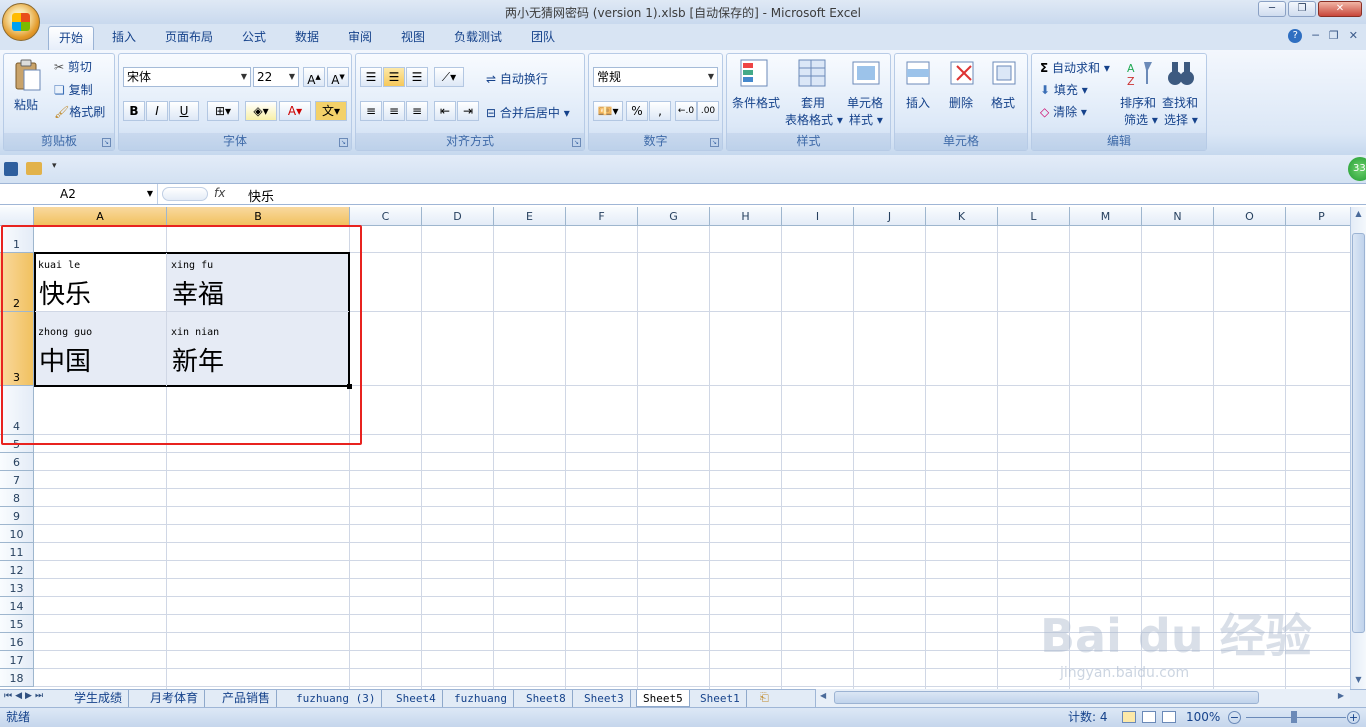  I want to click on decrease-indent-button: ⇤, so click(445, 111).